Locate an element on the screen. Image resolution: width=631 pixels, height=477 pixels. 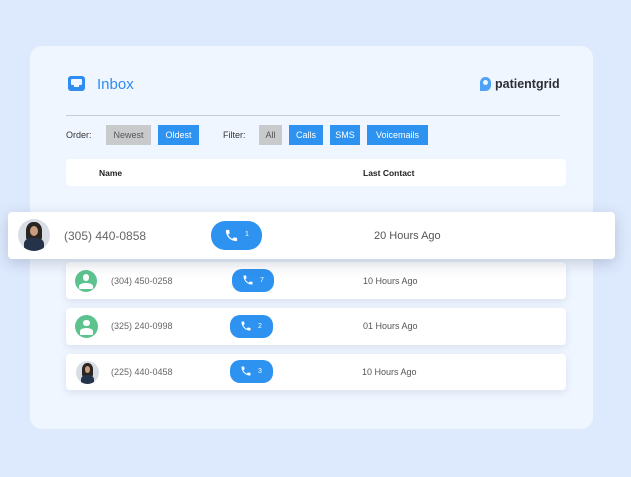
logo-text: patientgrid is located at coordinates (527, 84).